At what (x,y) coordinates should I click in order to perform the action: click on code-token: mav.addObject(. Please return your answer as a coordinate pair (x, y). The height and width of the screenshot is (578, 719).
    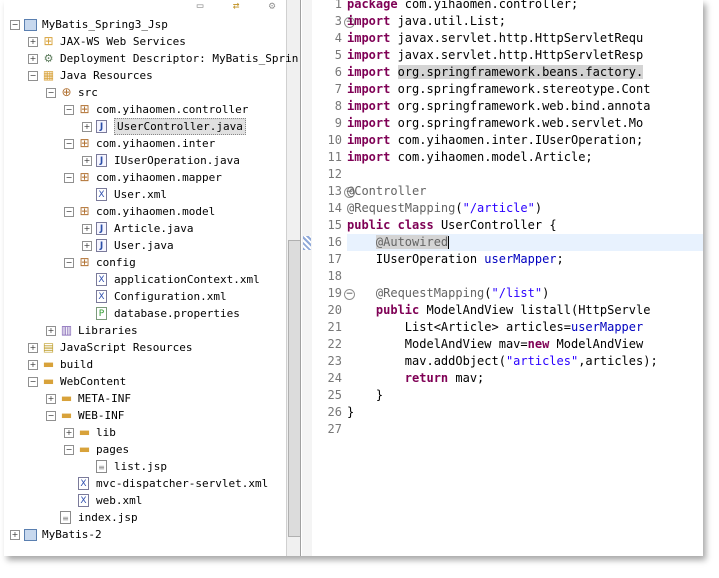
    Looking at the image, I should click on (426, 361).